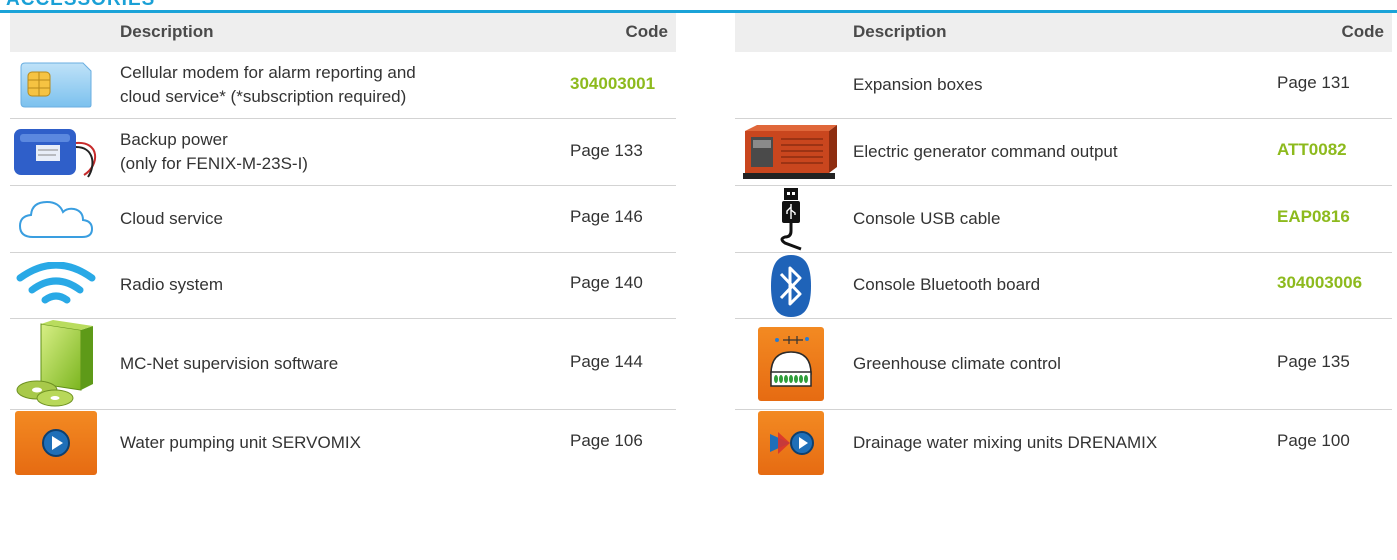 The image size is (1397, 560). I want to click on description-line: Radio system, so click(171, 284).